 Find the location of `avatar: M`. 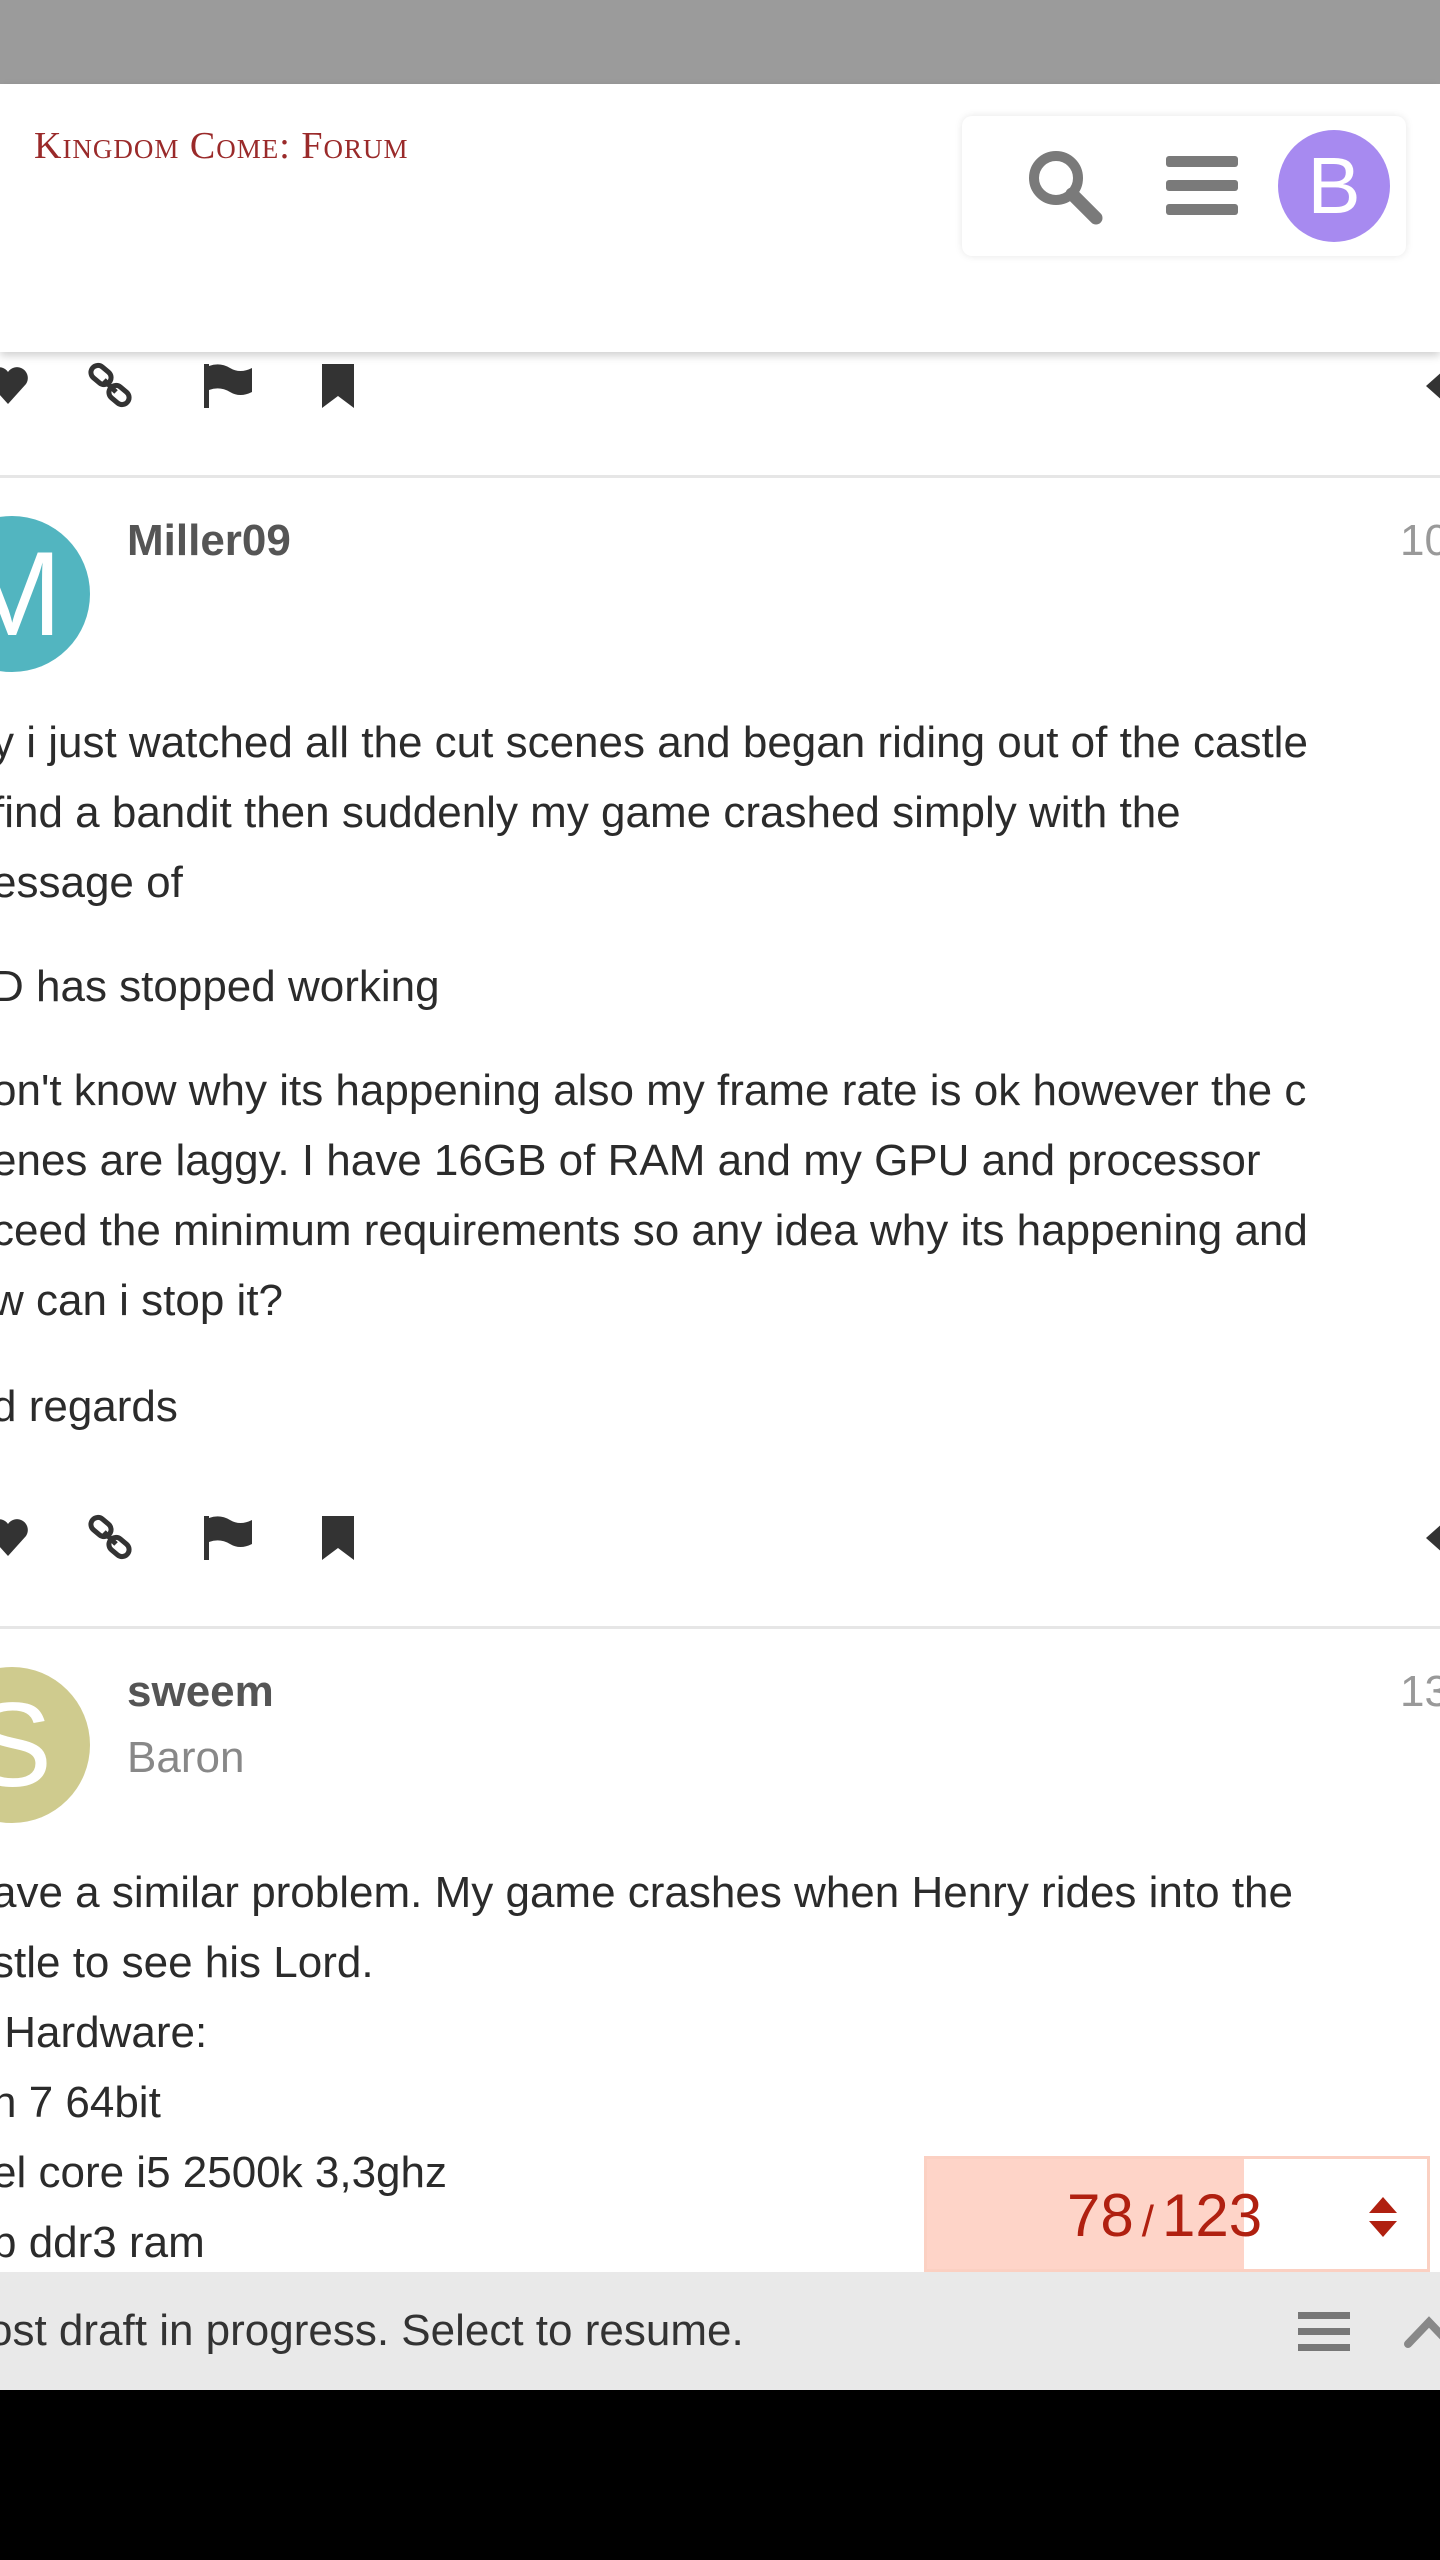

avatar: M is located at coordinates (45, 594).